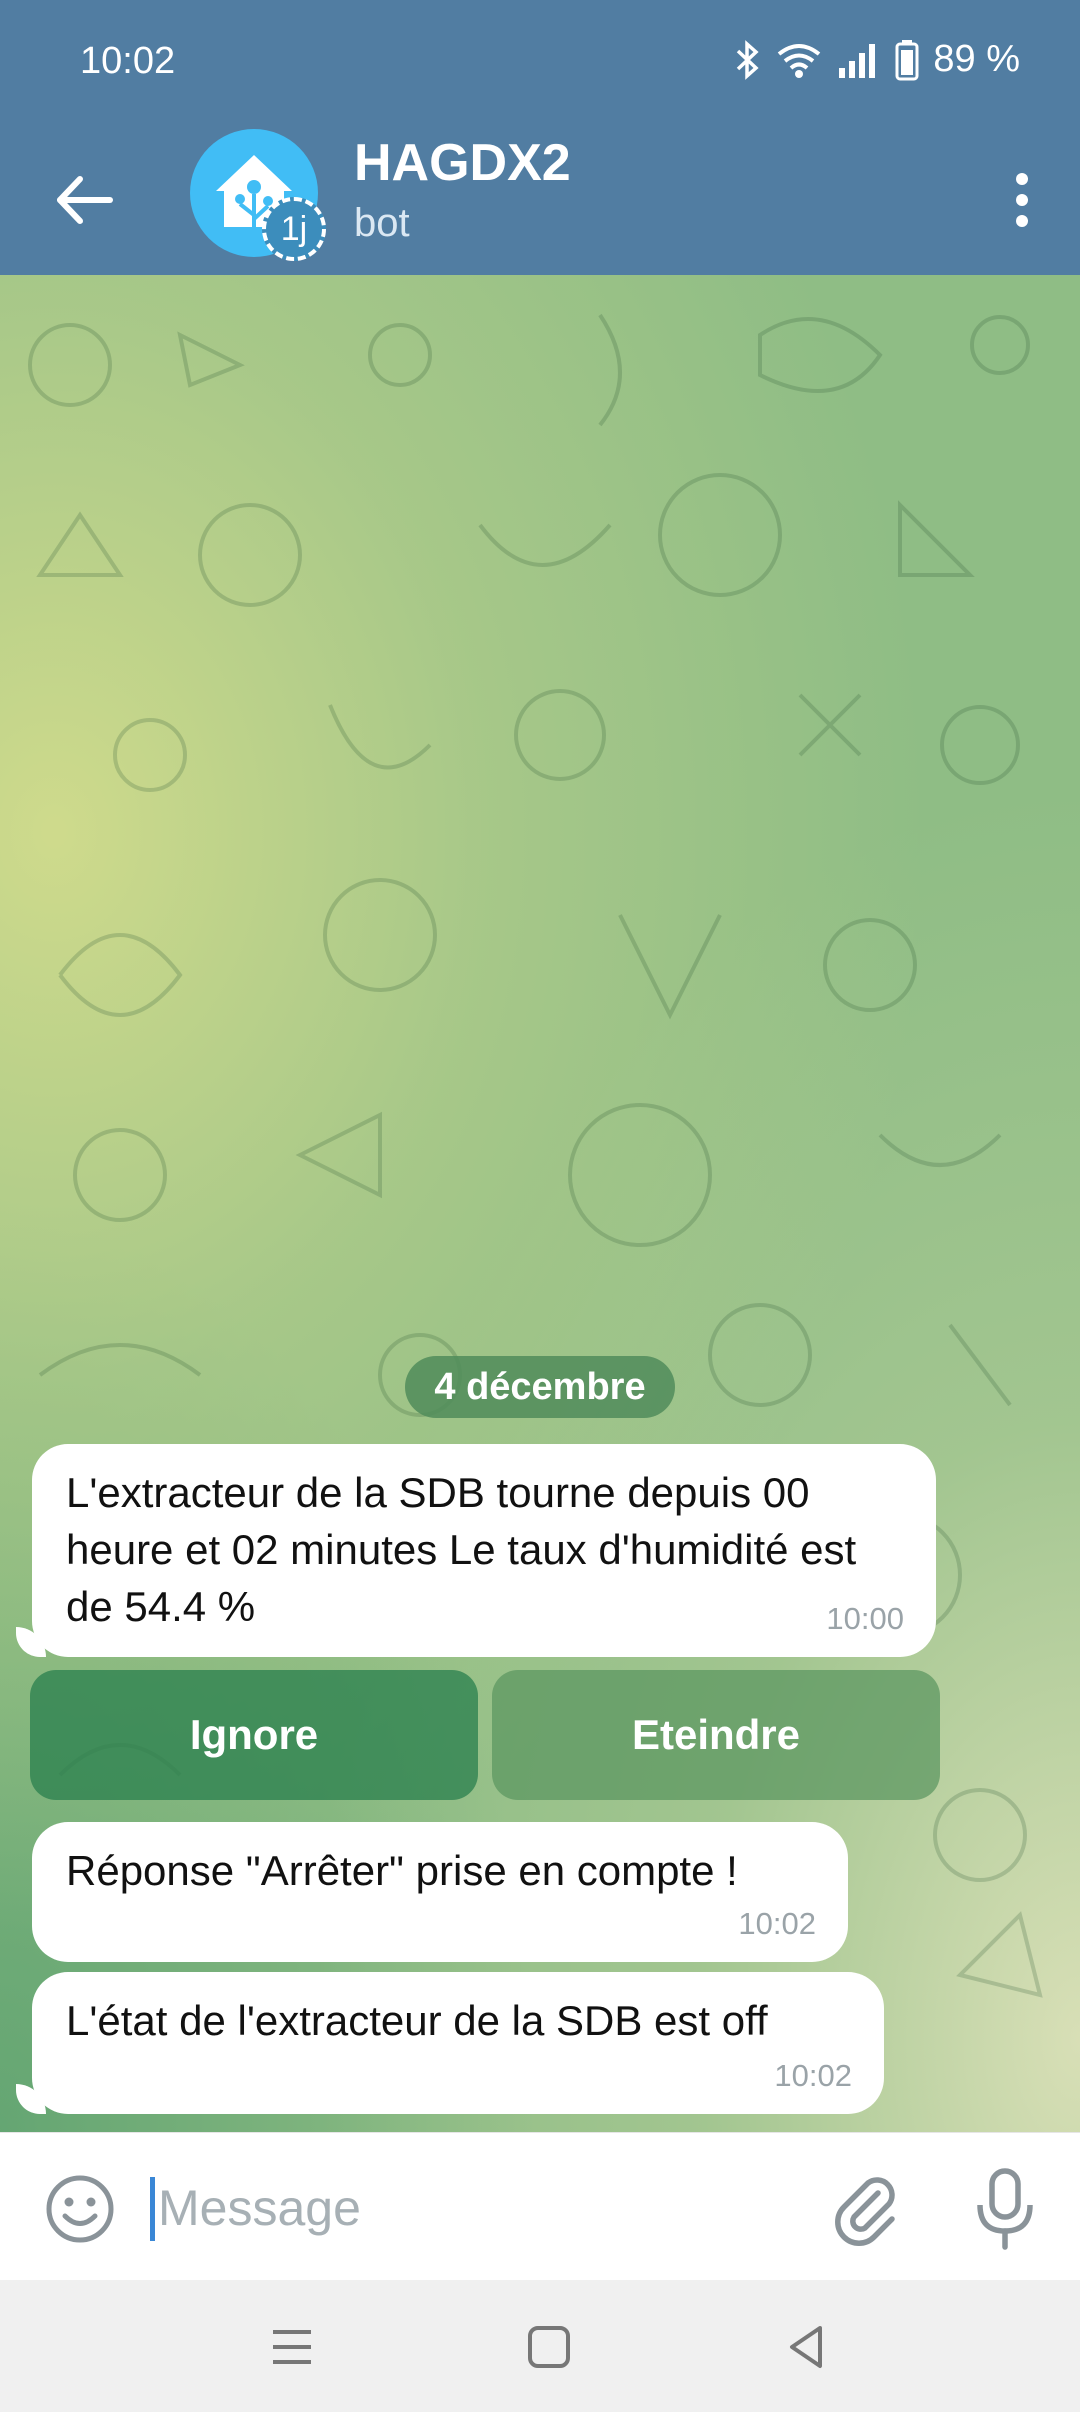 This screenshot has height=2412, width=1080. I want to click on emoji-icon, so click(80, 2209).